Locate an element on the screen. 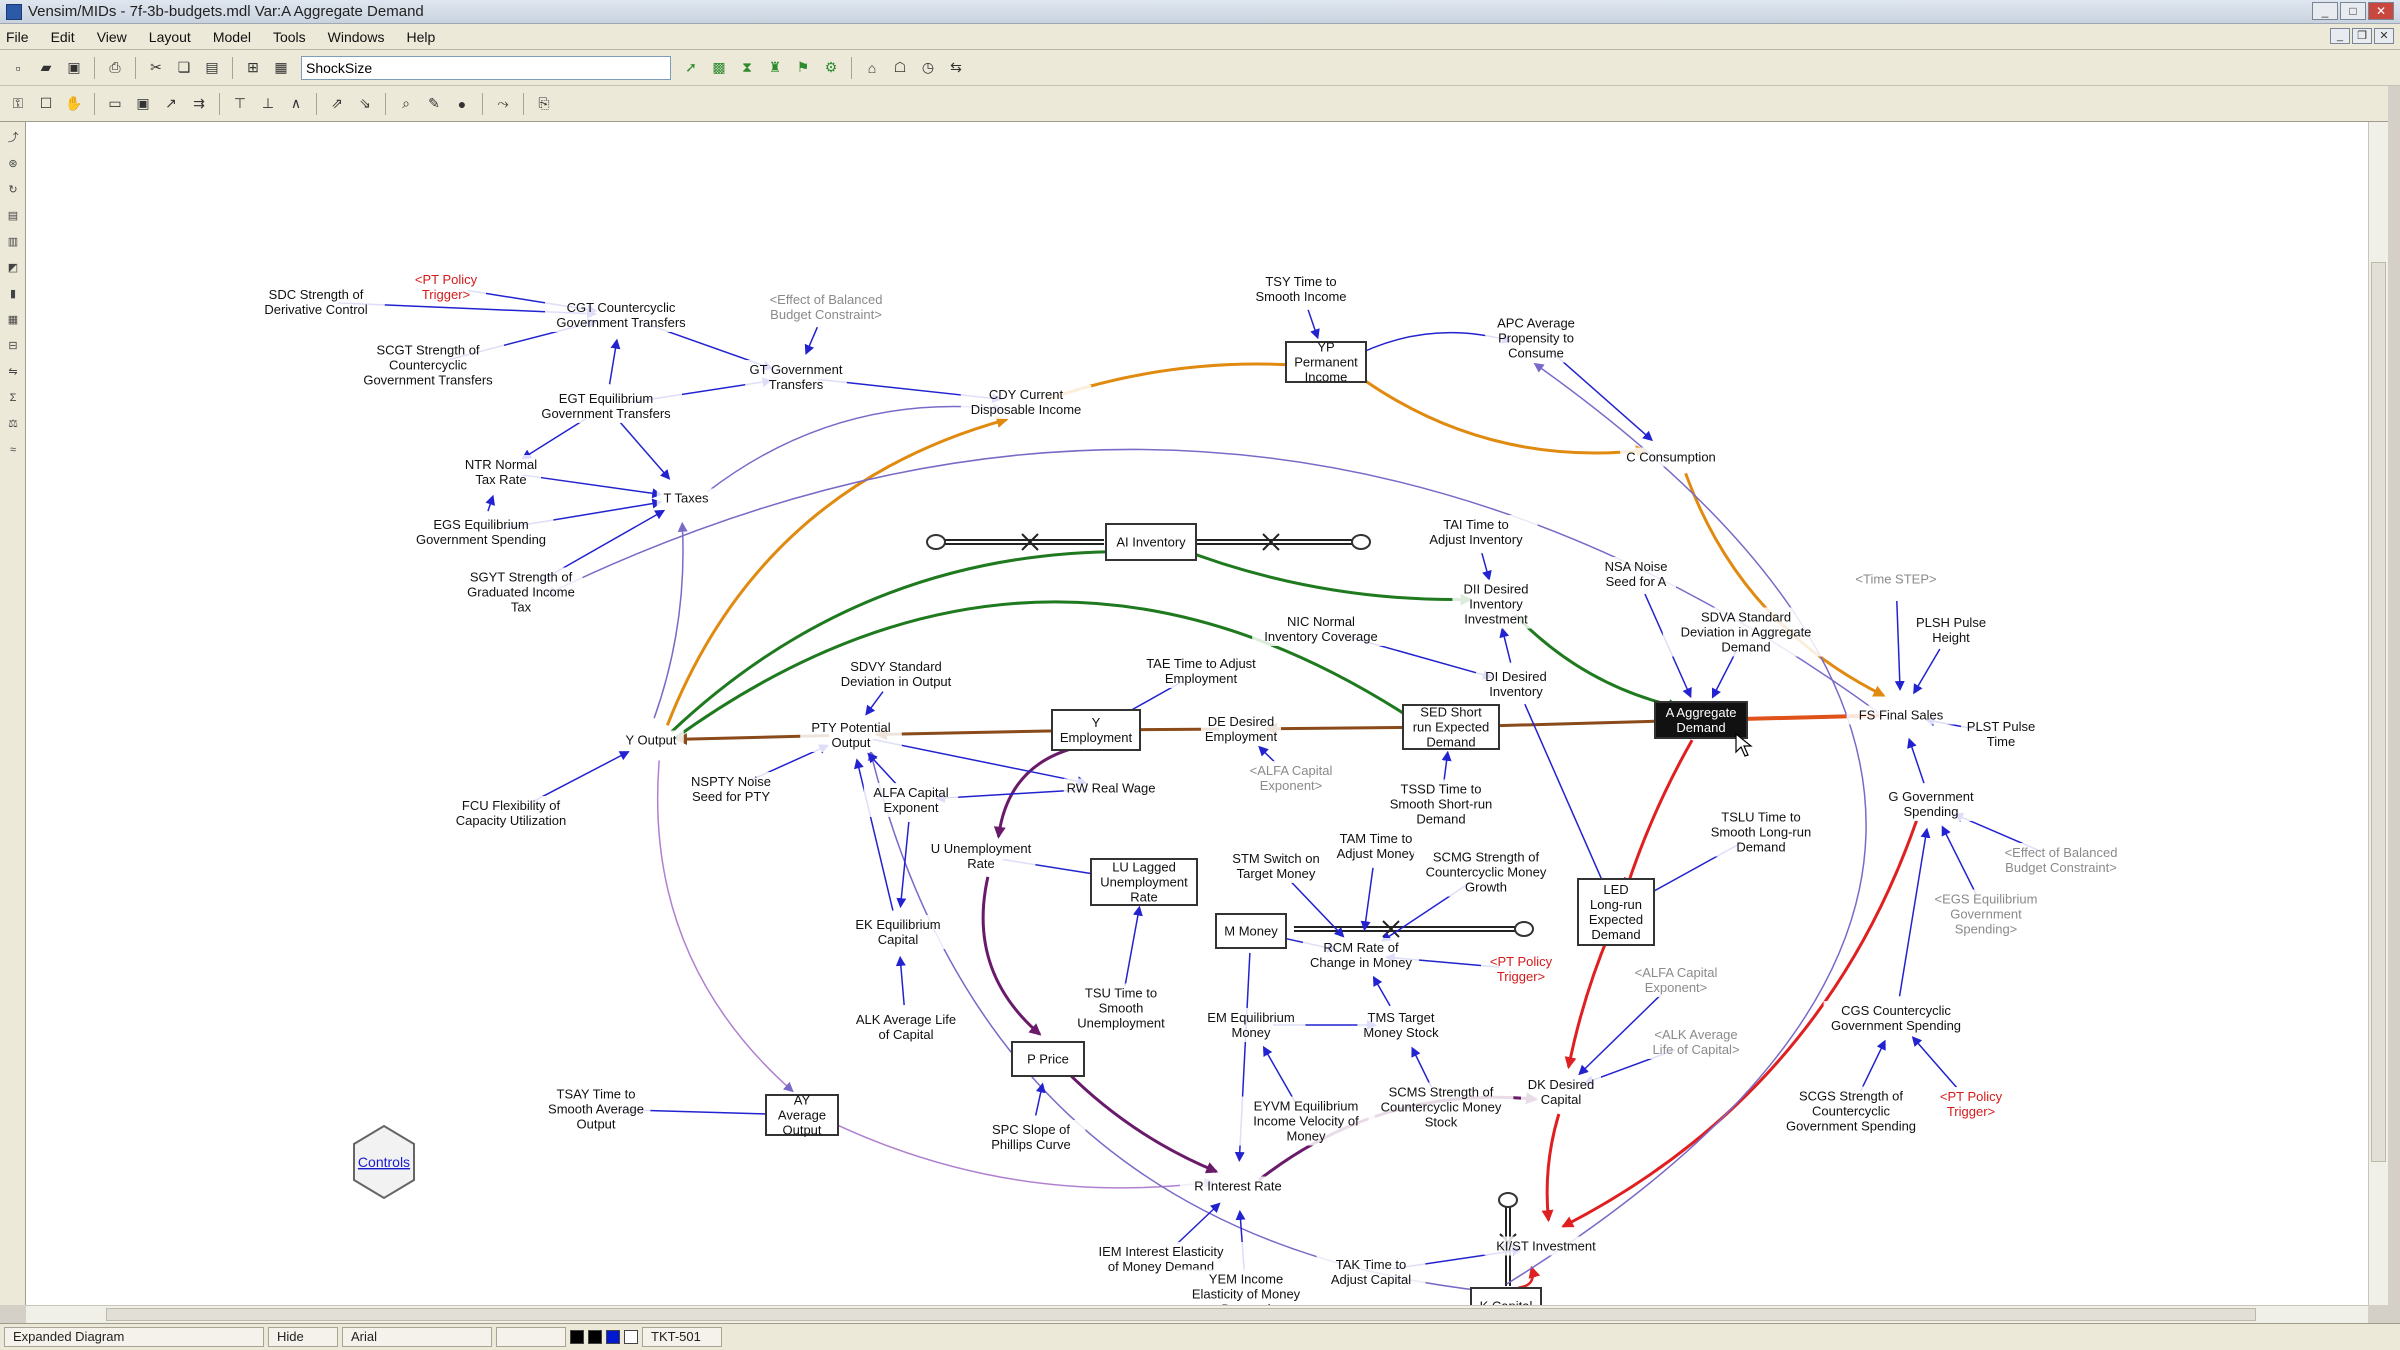 The width and height of the screenshot is (2400, 1350). variable-pt1: <PT PolicyTrigger> is located at coordinates (446, 287).